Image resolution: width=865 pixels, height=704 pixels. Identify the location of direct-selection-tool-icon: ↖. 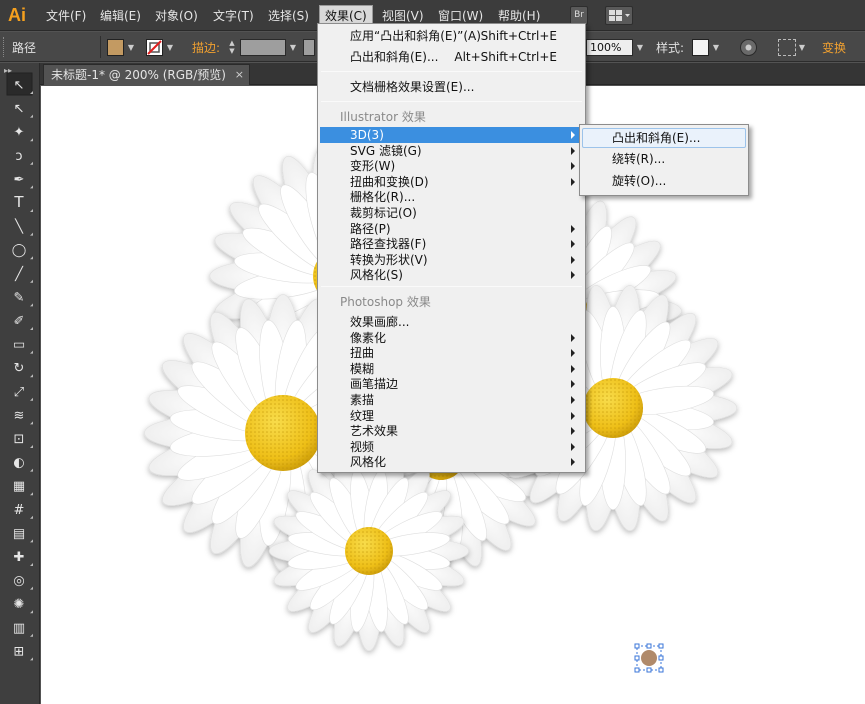
(23, 110).